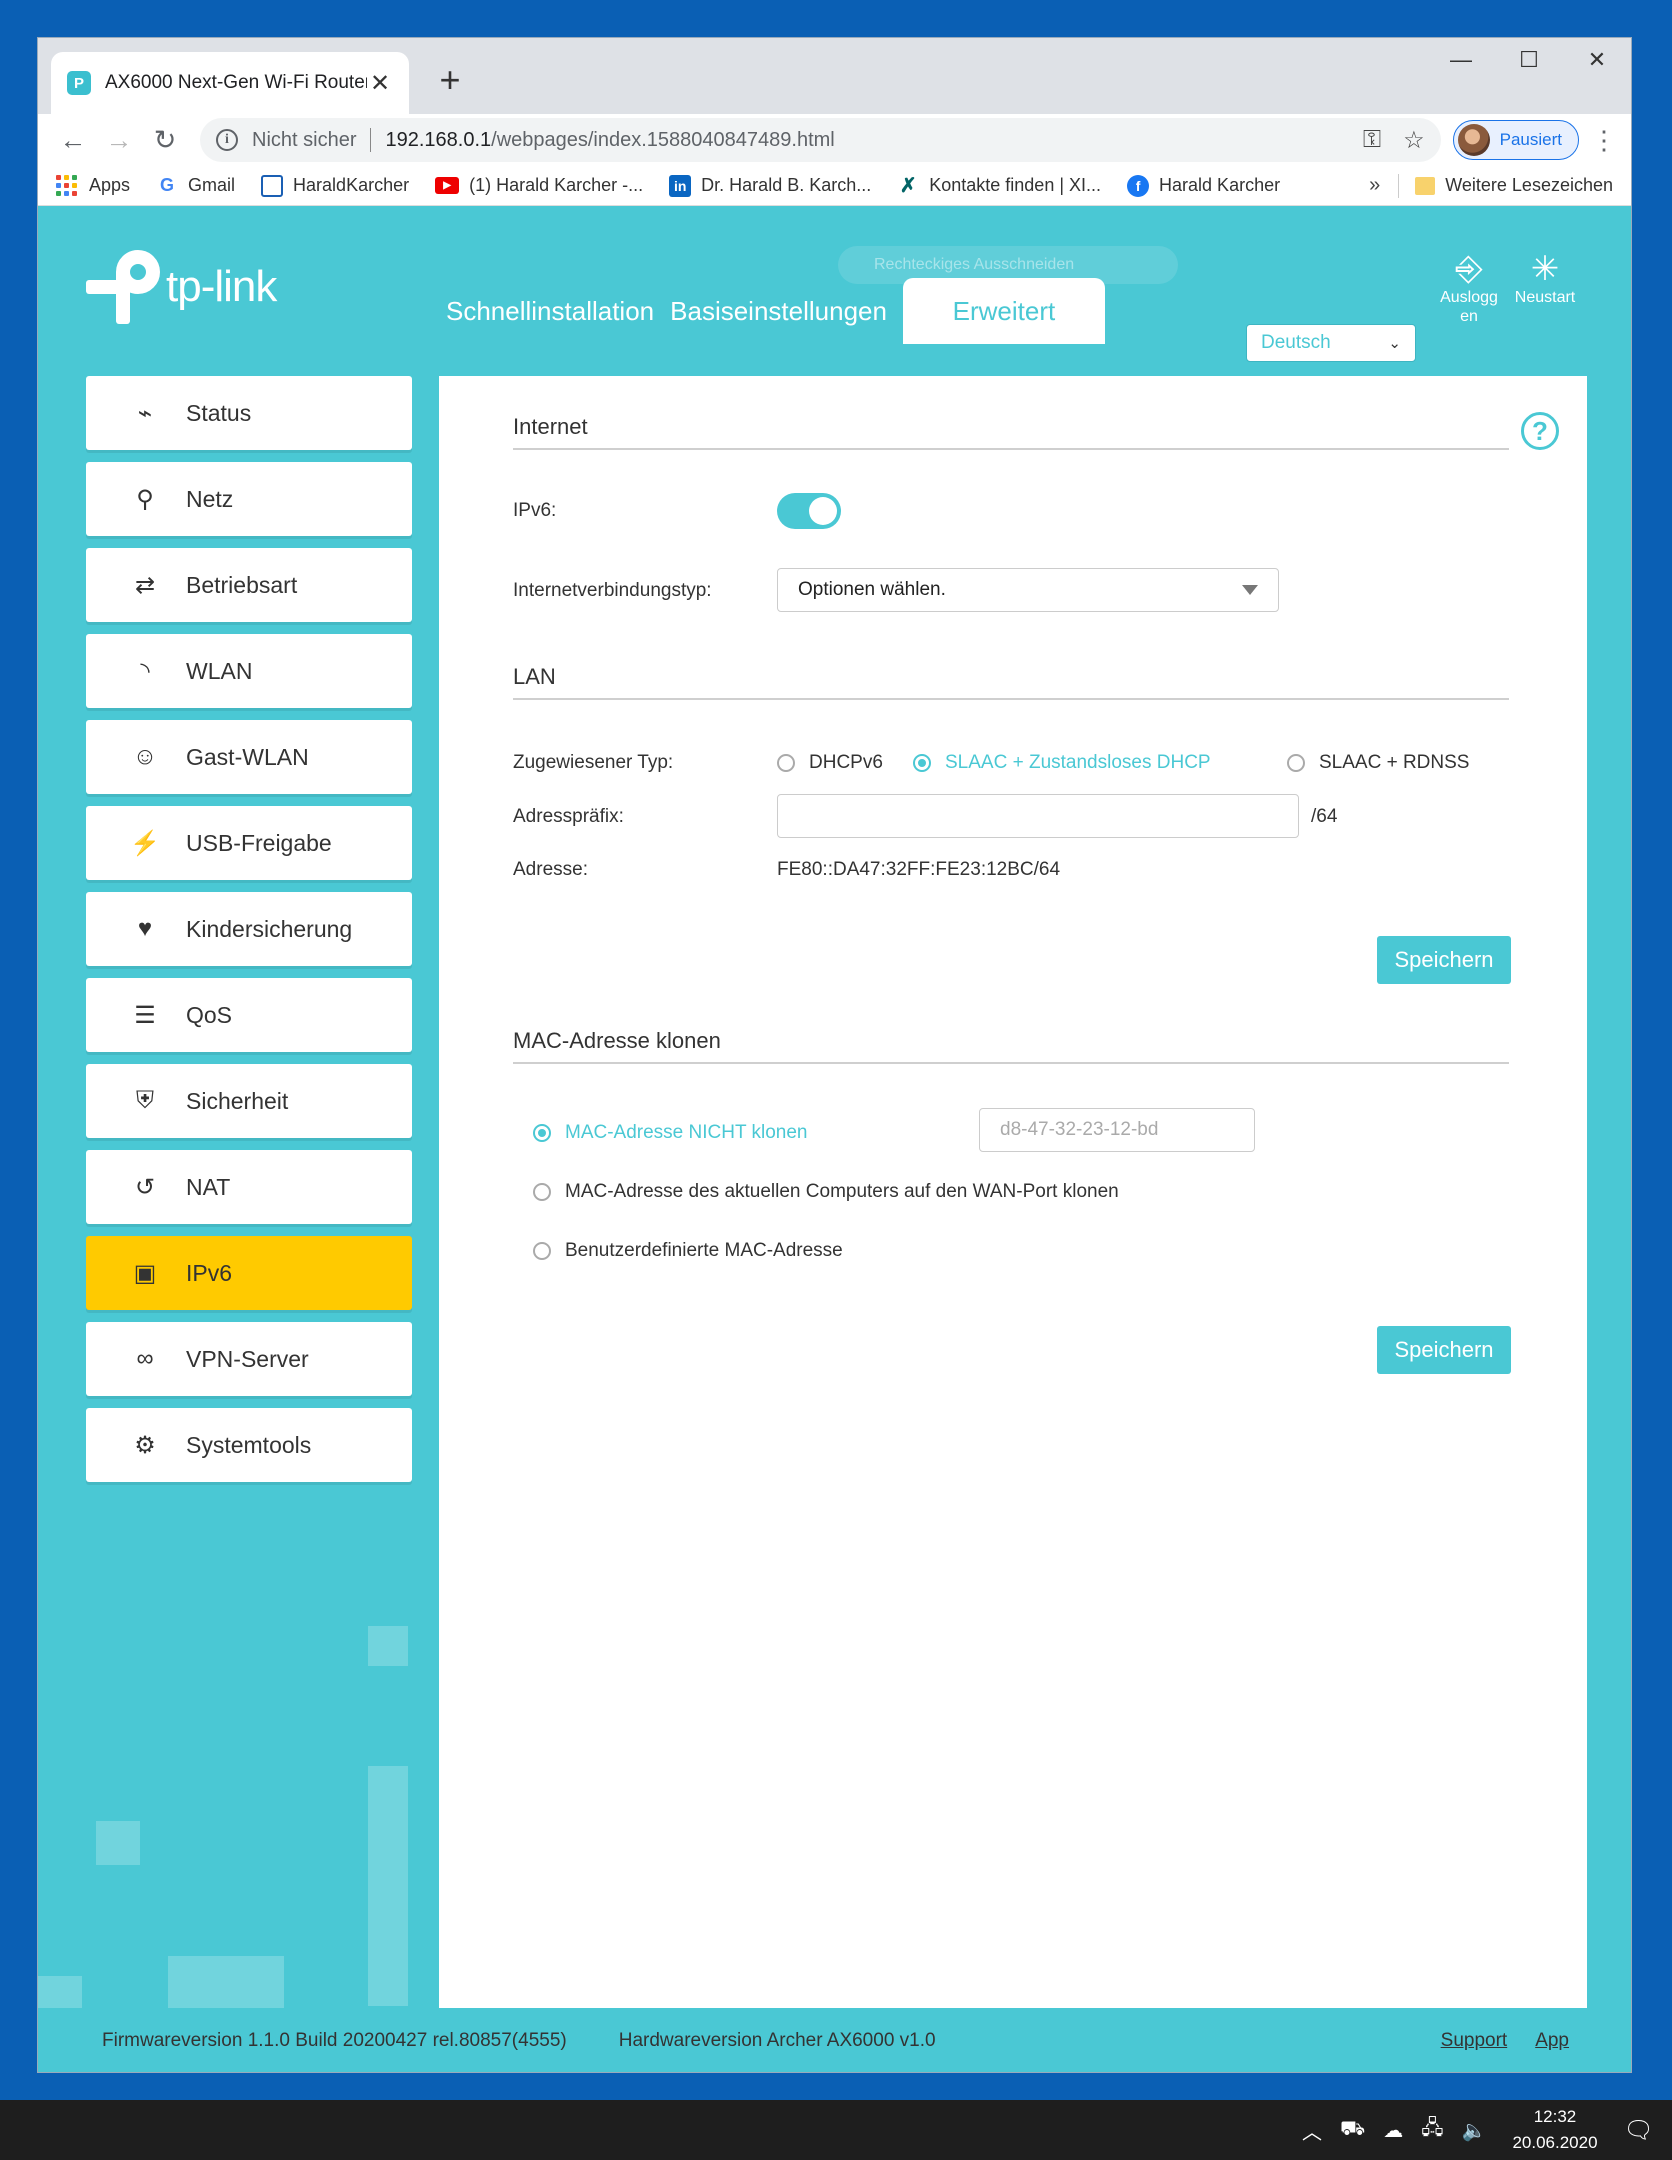  What do you see at coordinates (145, 756) in the screenshot?
I see `guest-icon: ☺` at bounding box center [145, 756].